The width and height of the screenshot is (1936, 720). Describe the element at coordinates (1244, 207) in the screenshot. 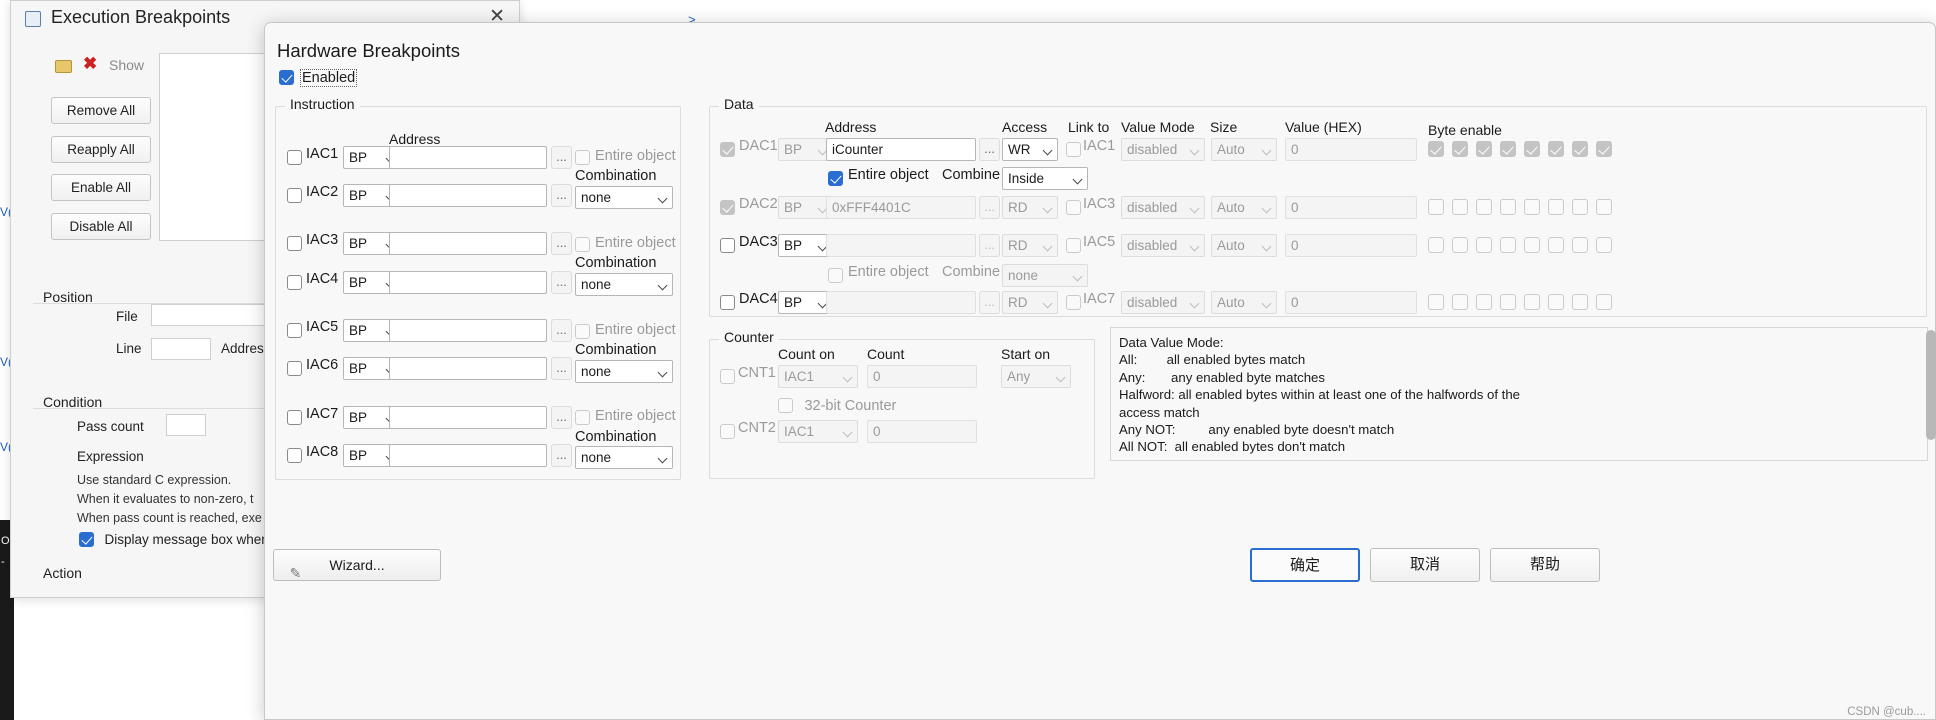

I see `data-size-dac2: Auto` at that location.